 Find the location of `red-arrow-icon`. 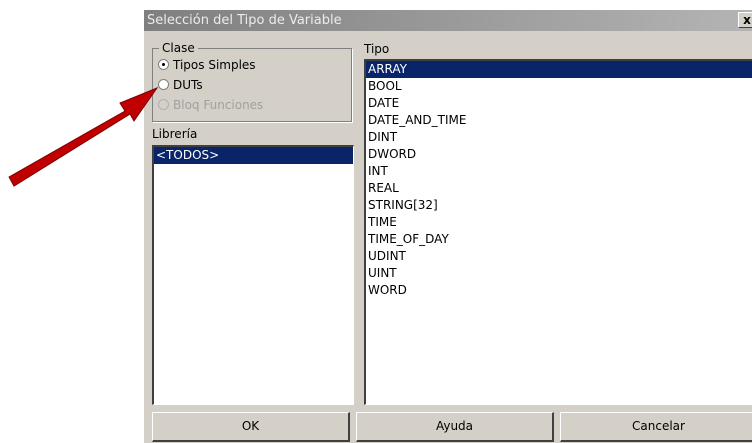

red-arrow-icon is located at coordinates (83, 136).